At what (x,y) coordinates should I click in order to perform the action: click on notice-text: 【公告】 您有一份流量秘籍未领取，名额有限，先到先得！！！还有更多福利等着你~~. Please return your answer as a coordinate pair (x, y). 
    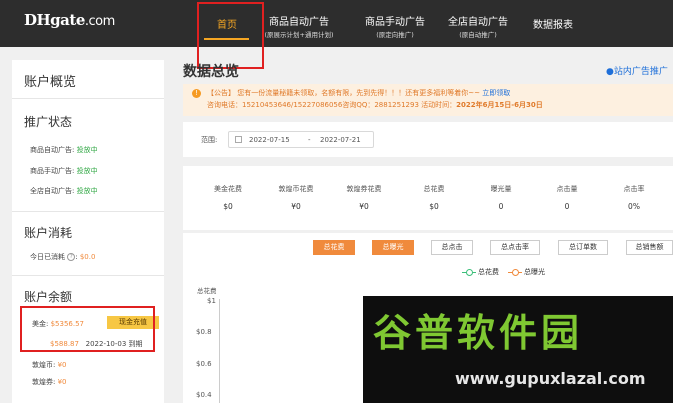
    Looking at the image, I should click on (343, 93).